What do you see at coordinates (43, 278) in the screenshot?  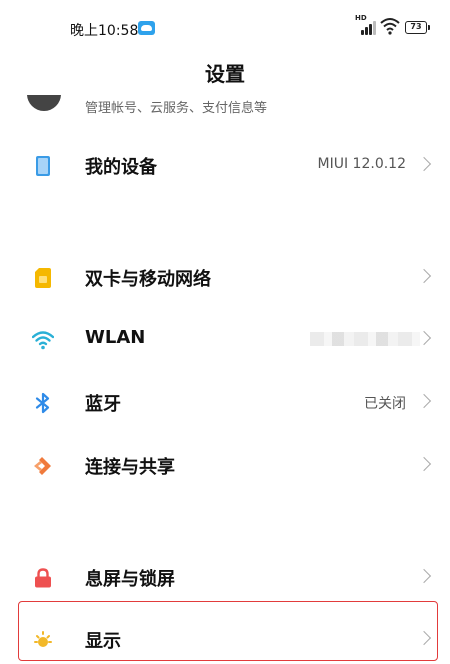 I see `sim-card-icon` at bounding box center [43, 278].